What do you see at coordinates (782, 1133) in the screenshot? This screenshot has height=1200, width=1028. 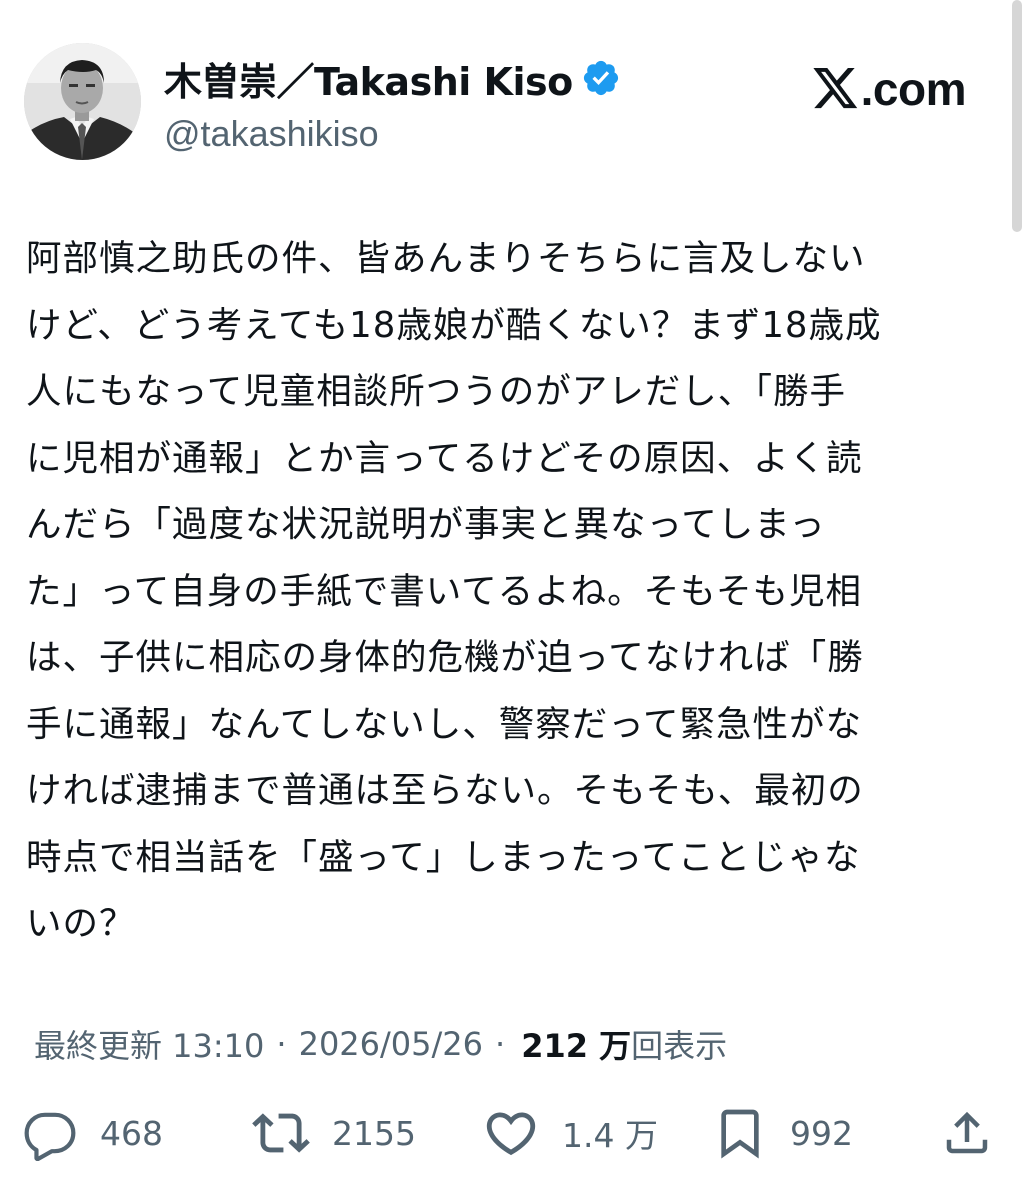 I see `bookmark-button: 992` at bounding box center [782, 1133].